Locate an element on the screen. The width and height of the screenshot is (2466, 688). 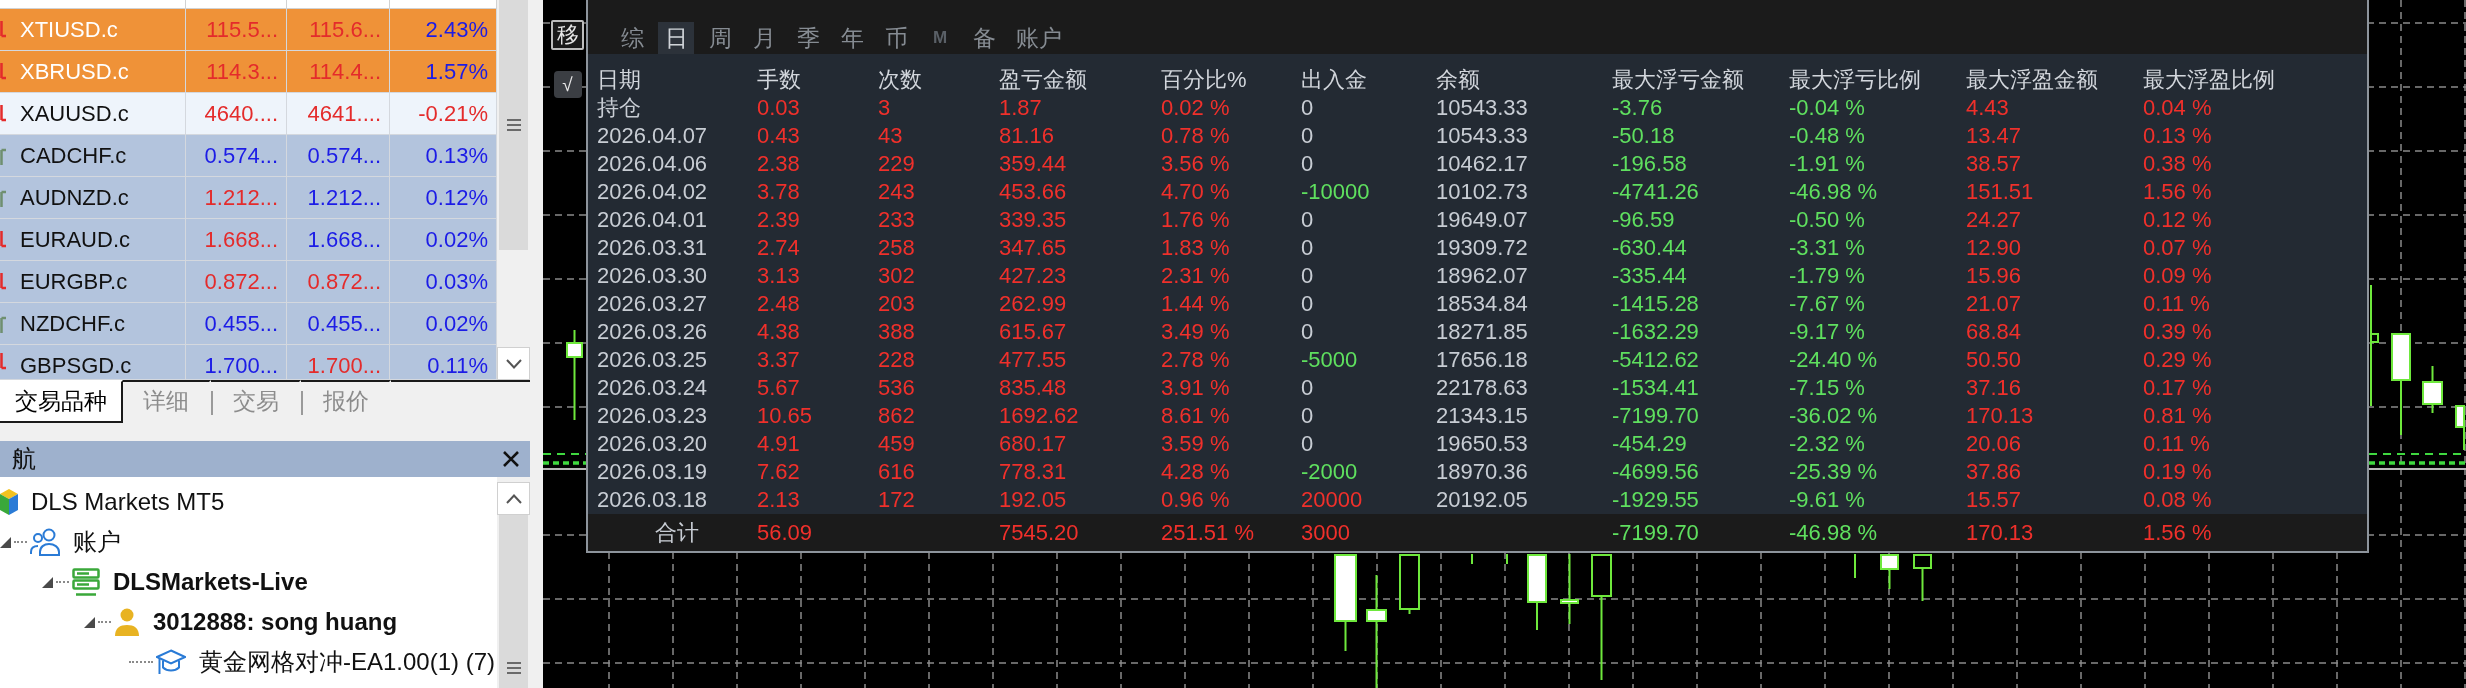
table-cell: -196.58 is located at coordinates (1649, 164).